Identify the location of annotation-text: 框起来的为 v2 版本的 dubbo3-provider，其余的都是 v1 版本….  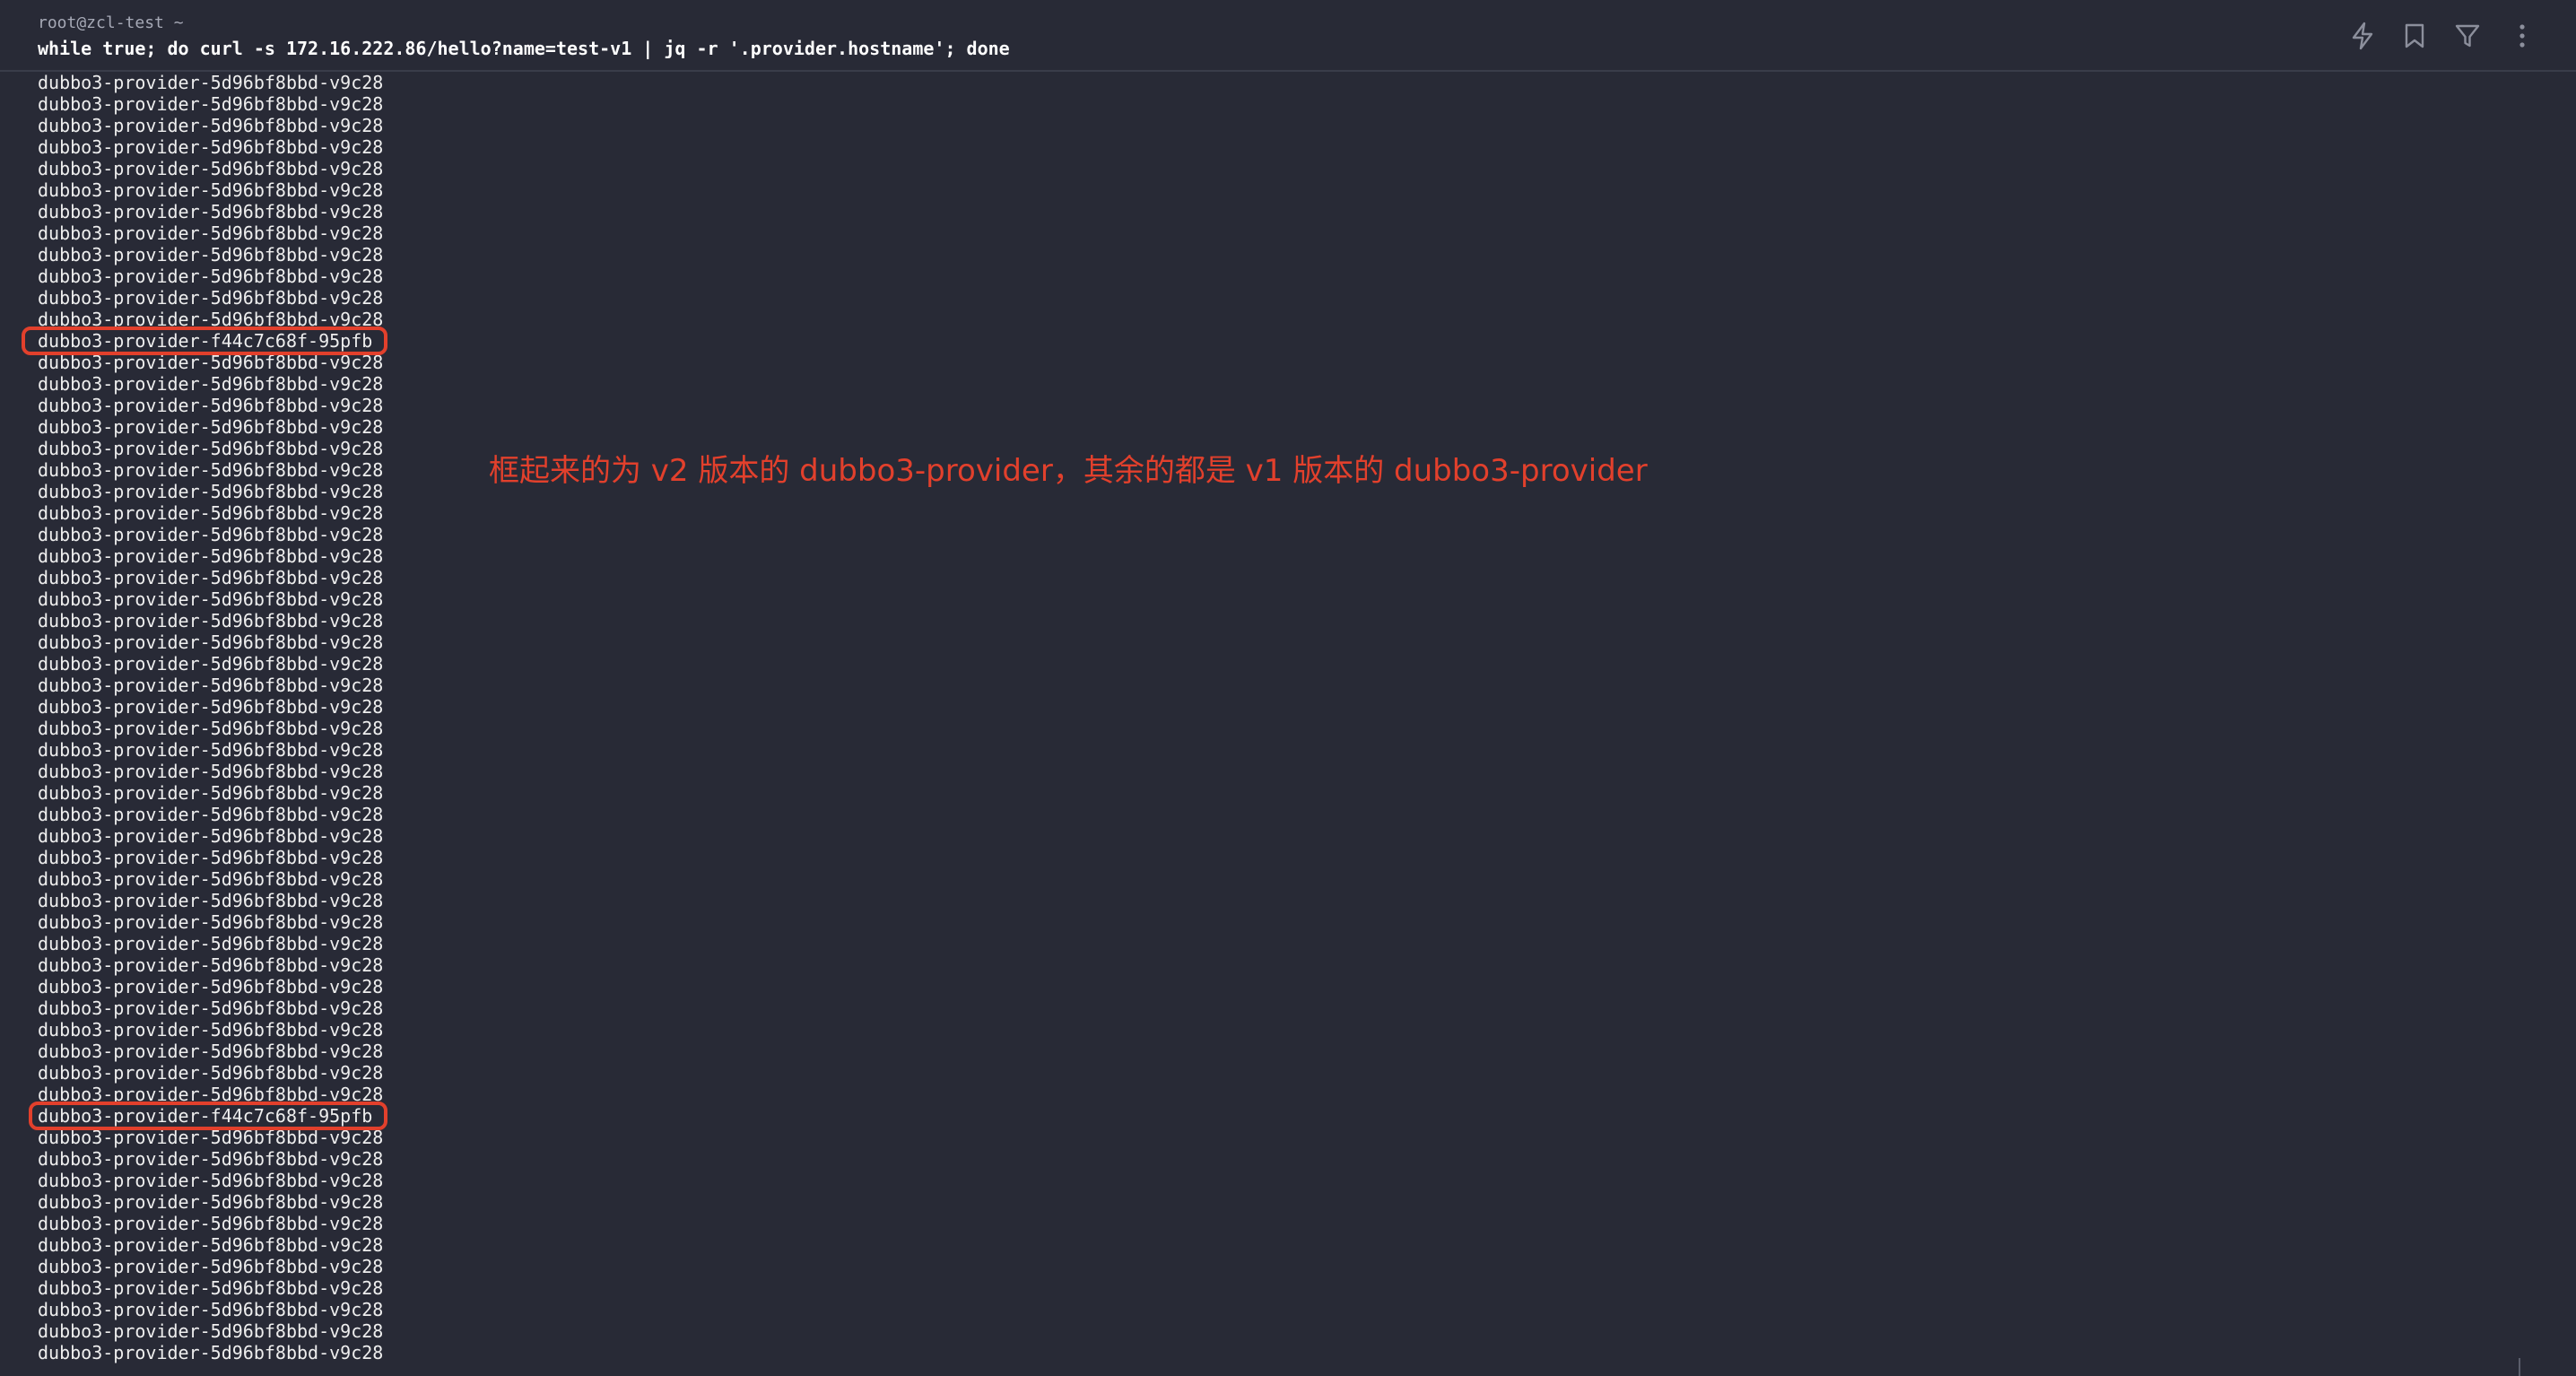
(1068, 471).